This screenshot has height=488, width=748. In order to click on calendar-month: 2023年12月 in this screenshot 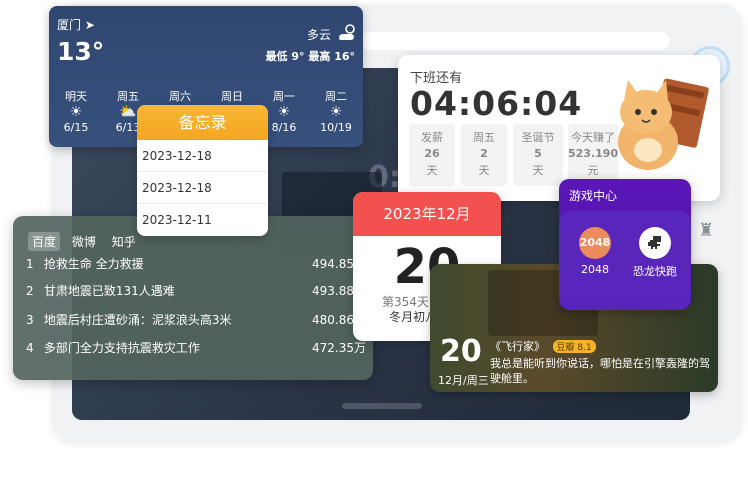, I will do `click(427, 214)`.